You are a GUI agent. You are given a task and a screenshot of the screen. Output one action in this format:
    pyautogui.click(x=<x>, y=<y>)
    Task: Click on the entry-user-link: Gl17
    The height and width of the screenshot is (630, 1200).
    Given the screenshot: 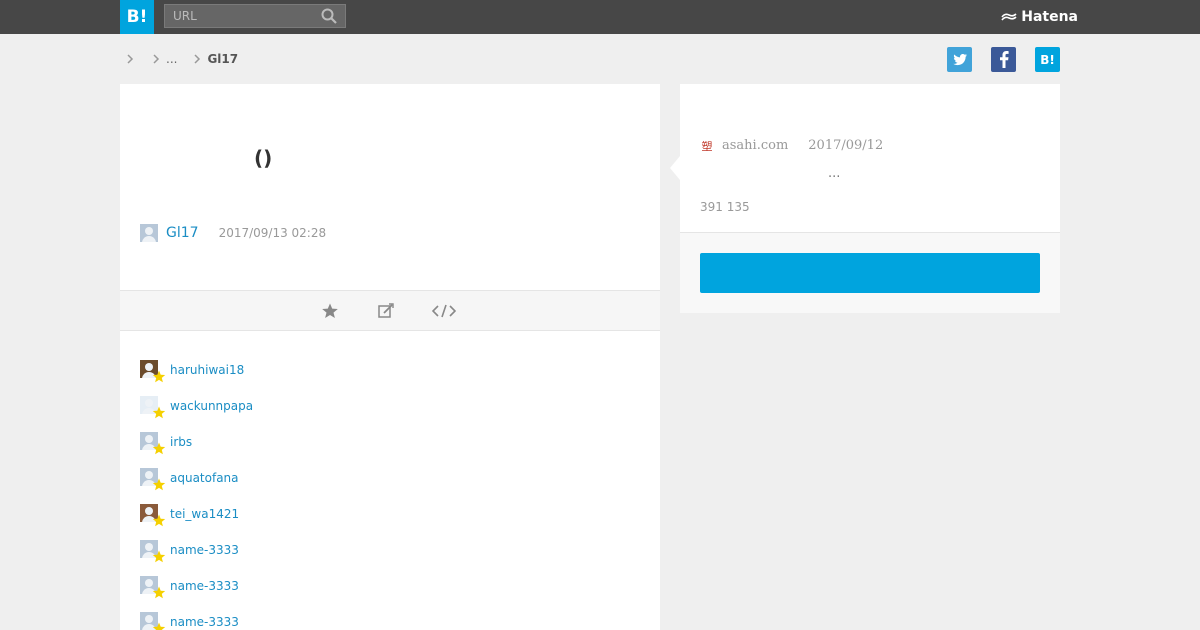 What is the action you would take?
    pyautogui.click(x=182, y=233)
    